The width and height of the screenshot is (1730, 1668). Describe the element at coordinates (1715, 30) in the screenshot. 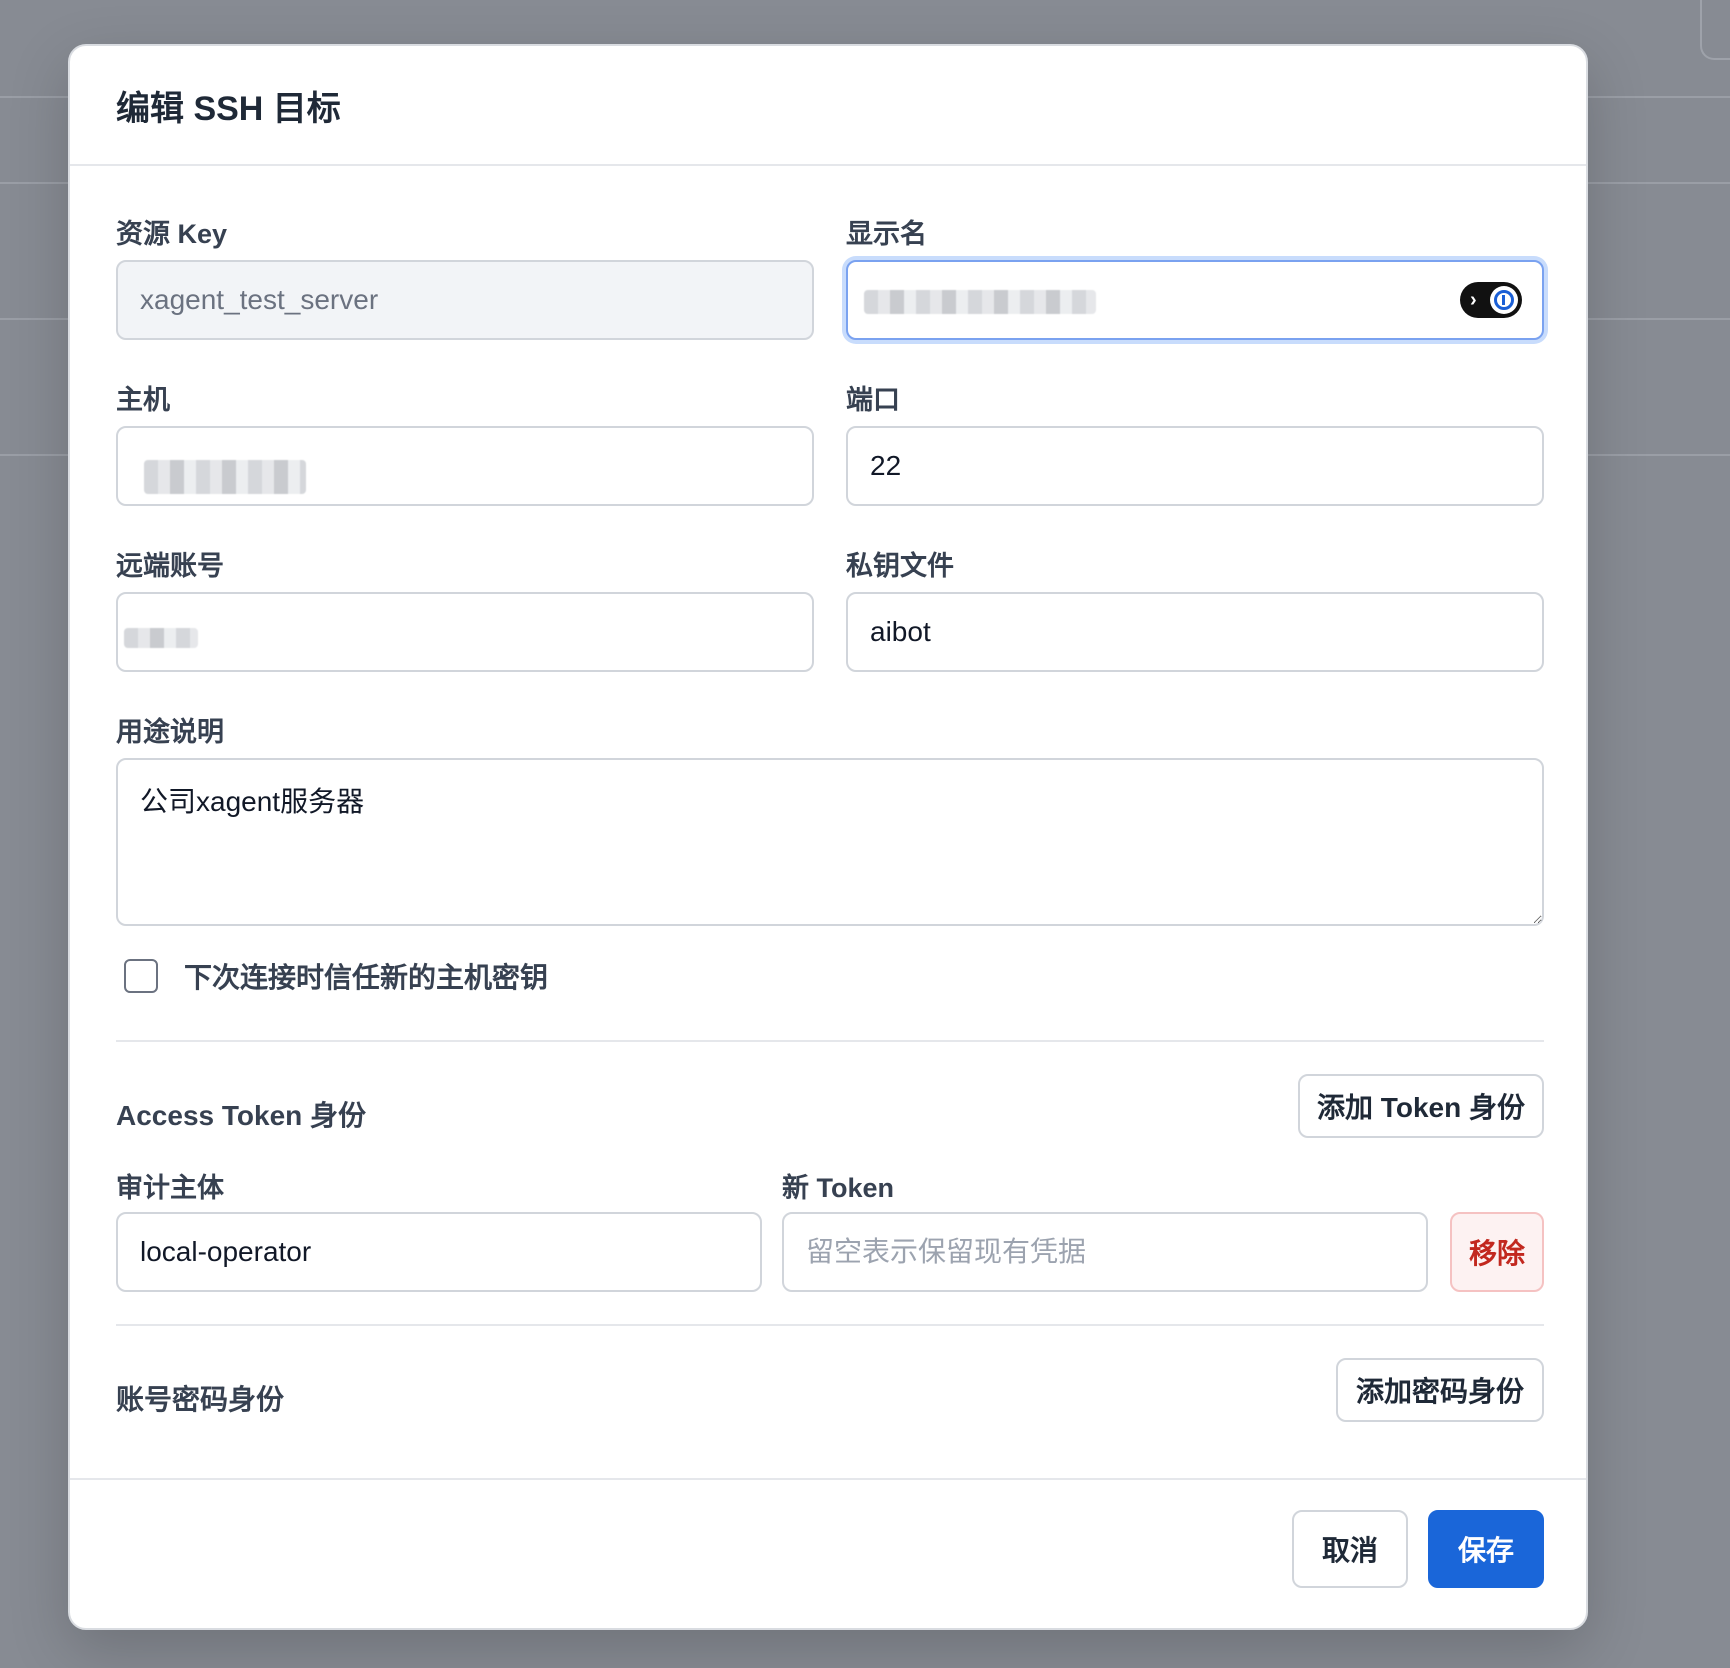

I see `backdrop-card` at that location.